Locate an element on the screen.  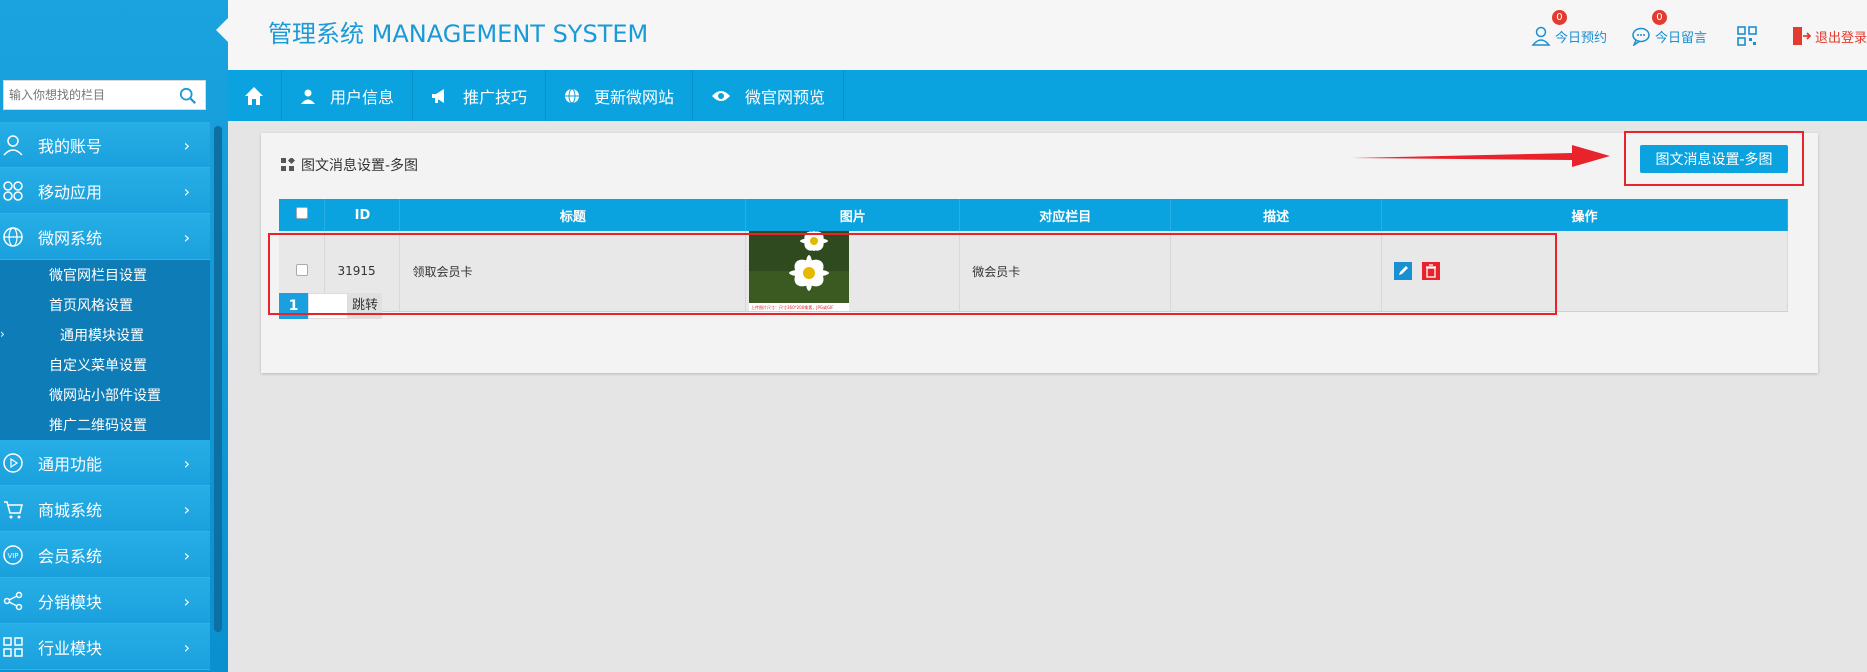
submenu-item-general-module: › 通用模块设置 is located at coordinates (105, 335).